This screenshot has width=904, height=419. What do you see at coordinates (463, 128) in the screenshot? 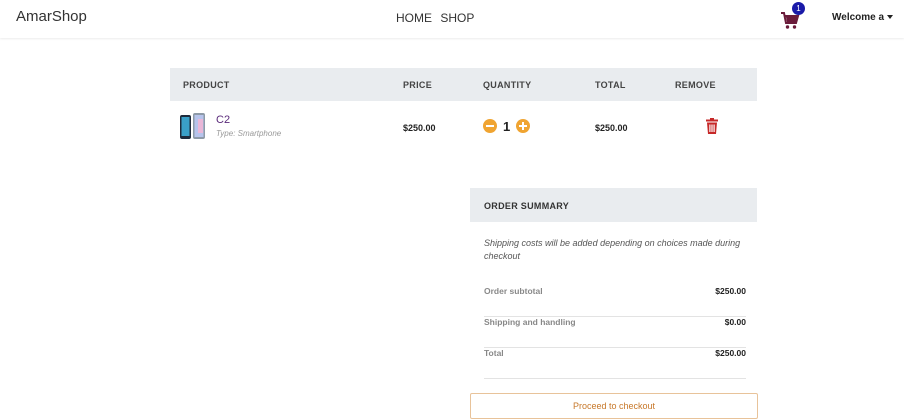
I see `cart-item-row: C2 Type: Smartphone $250.00 1 $250.00` at bounding box center [463, 128].